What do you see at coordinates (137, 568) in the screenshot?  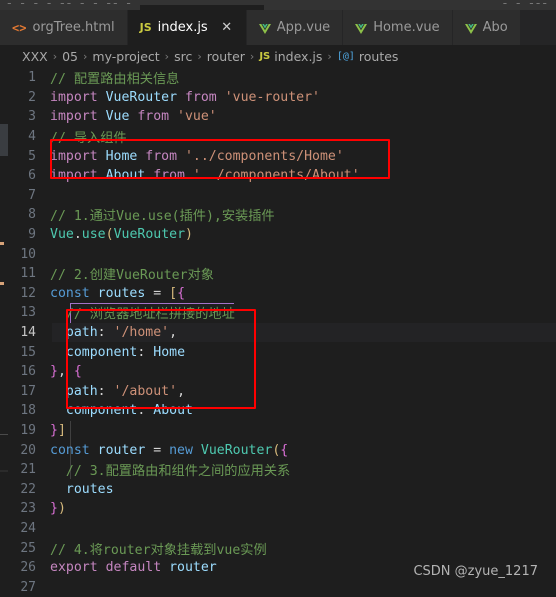 I see `code-token: default` at bounding box center [137, 568].